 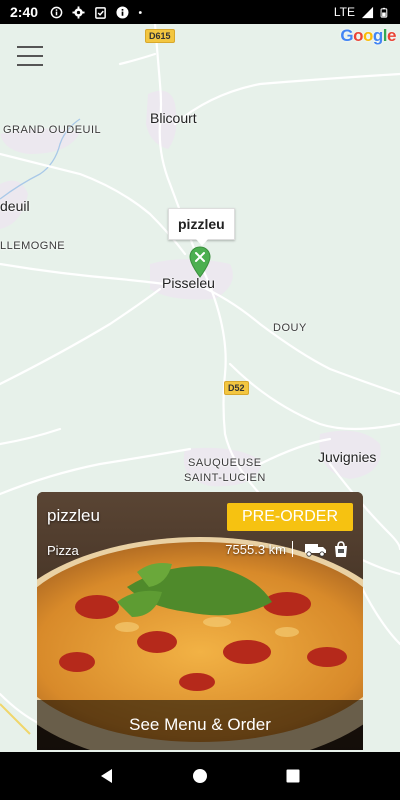 I want to click on marker-callout: pizzleu, so click(x=201, y=227).